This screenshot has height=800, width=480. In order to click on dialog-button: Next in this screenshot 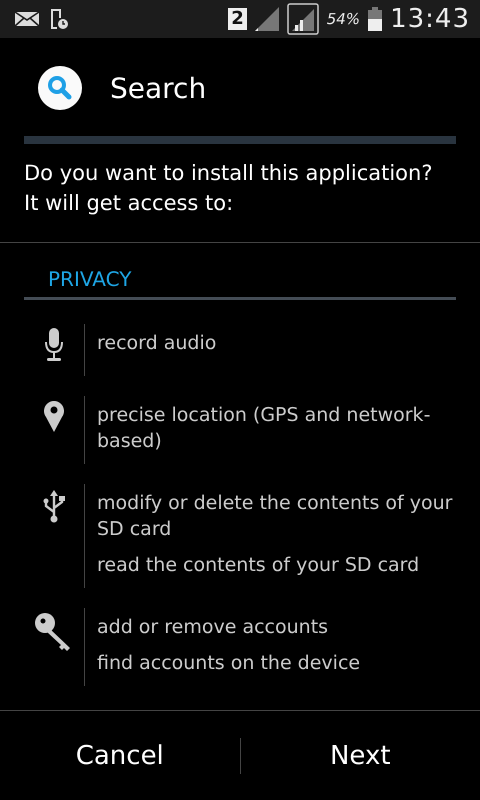, I will do `click(360, 755)`.